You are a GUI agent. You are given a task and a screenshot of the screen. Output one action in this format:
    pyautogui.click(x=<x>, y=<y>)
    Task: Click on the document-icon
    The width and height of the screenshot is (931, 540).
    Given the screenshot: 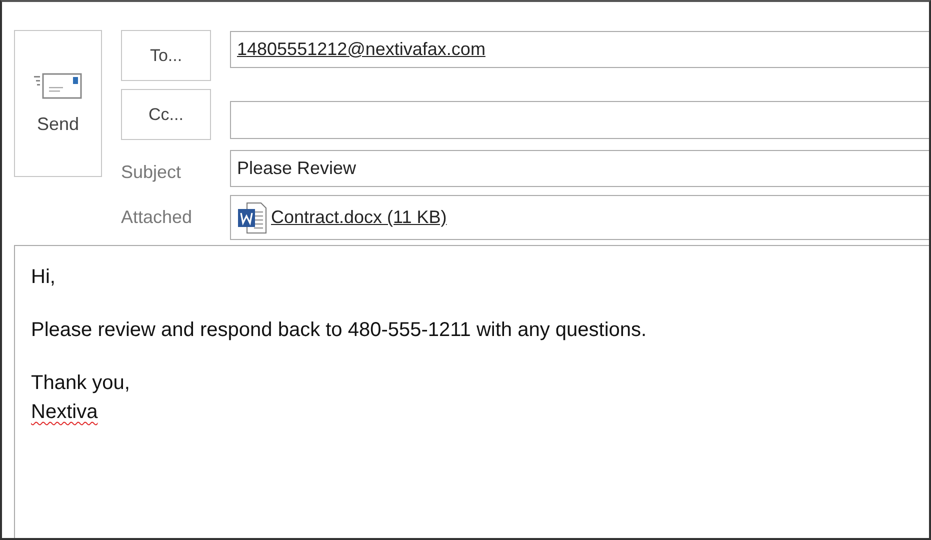 What is the action you would take?
    pyautogui.click(x=252, y=218)
    